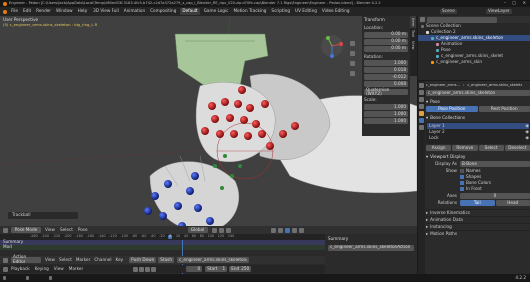 The height and width of the screenshot is (282, 530). I want to click on scene-selector: Scene, so click(448, 11).